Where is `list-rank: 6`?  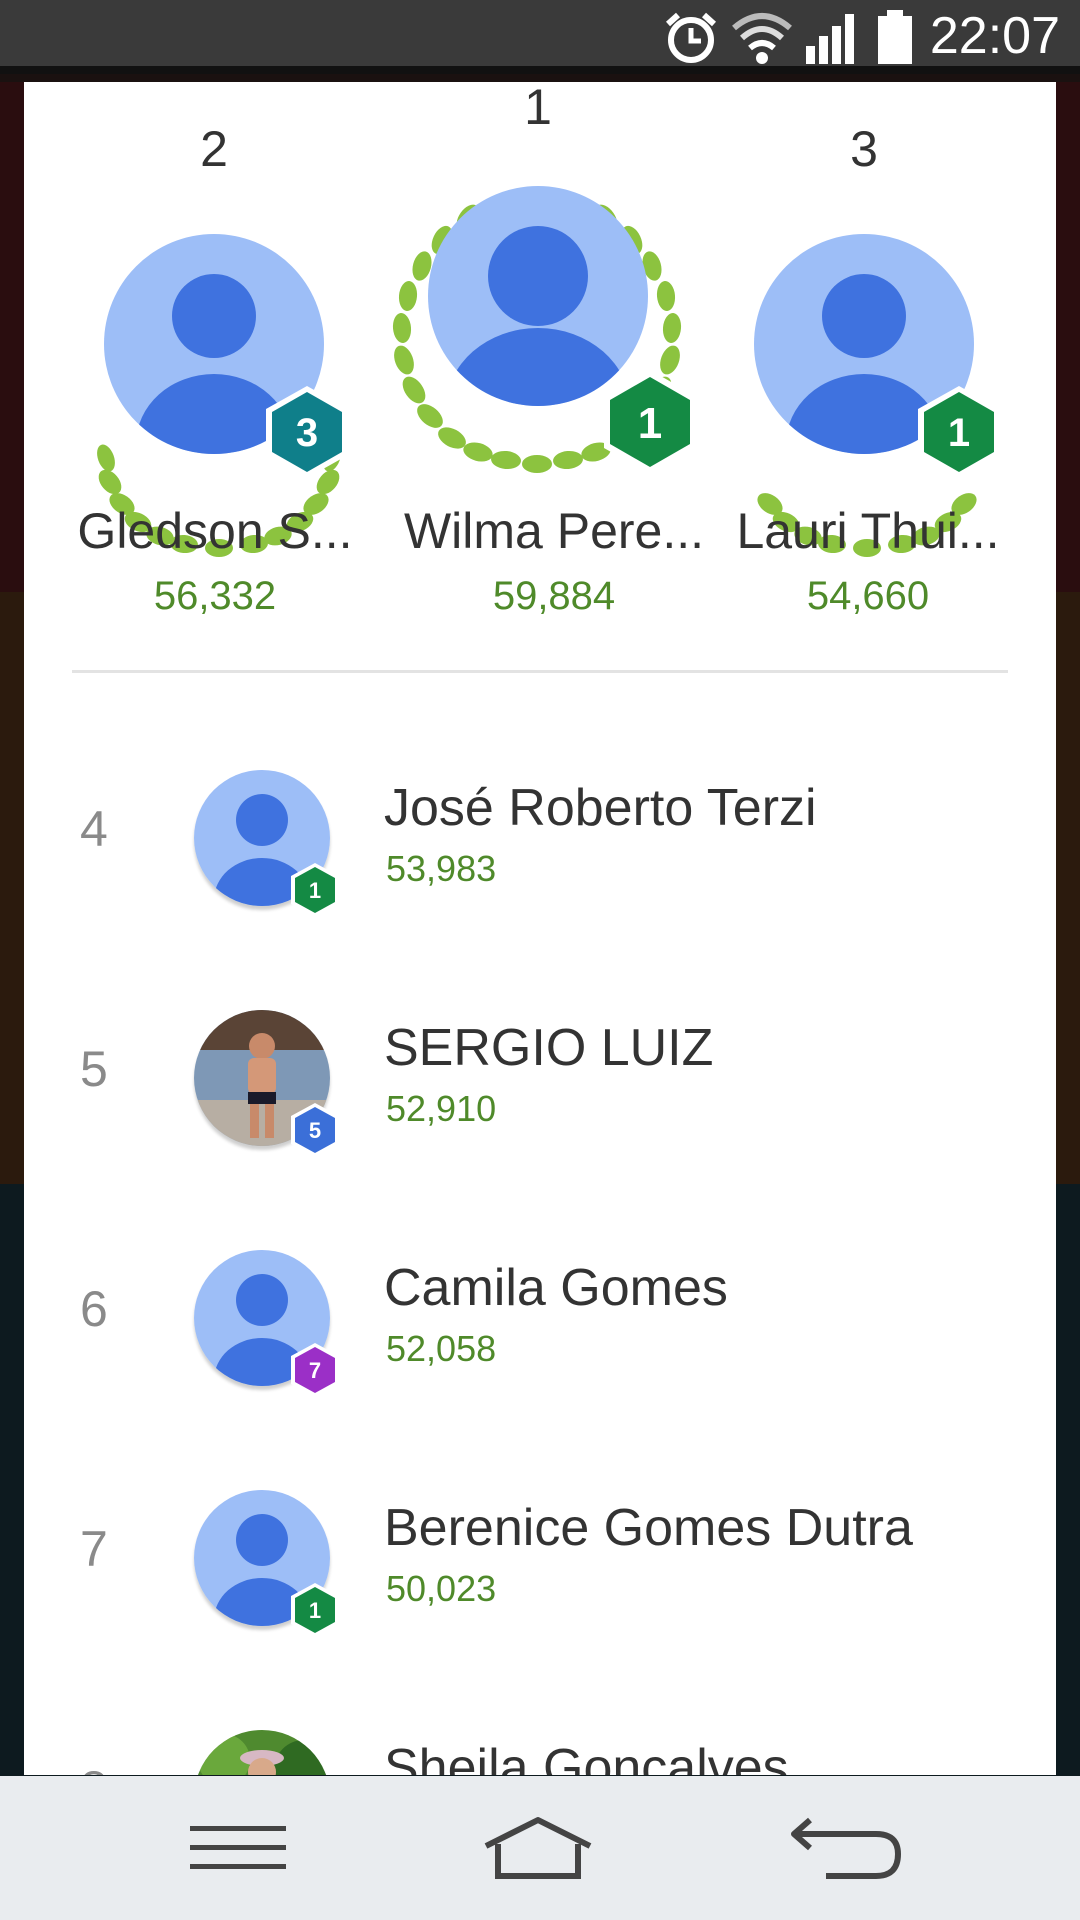
list-rank: 6 is located at coordinates (94, 1309).